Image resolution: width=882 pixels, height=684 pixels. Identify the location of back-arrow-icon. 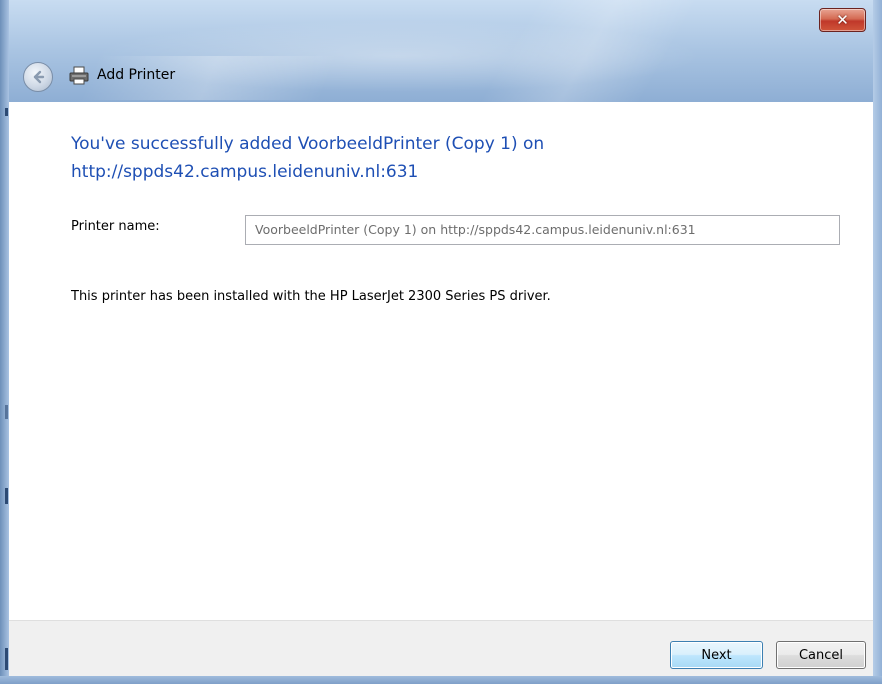
(39, 77).